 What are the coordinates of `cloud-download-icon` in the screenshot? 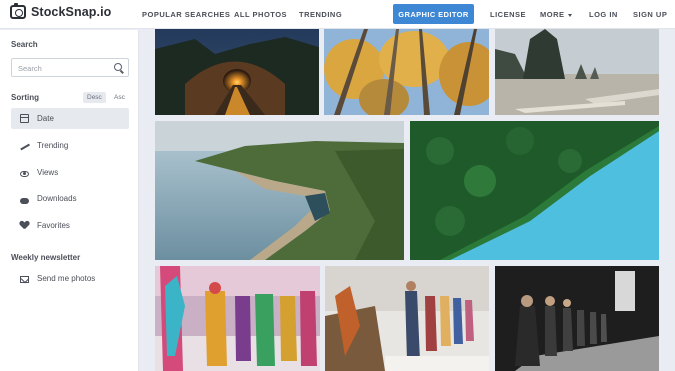 It's located at (24, 200).